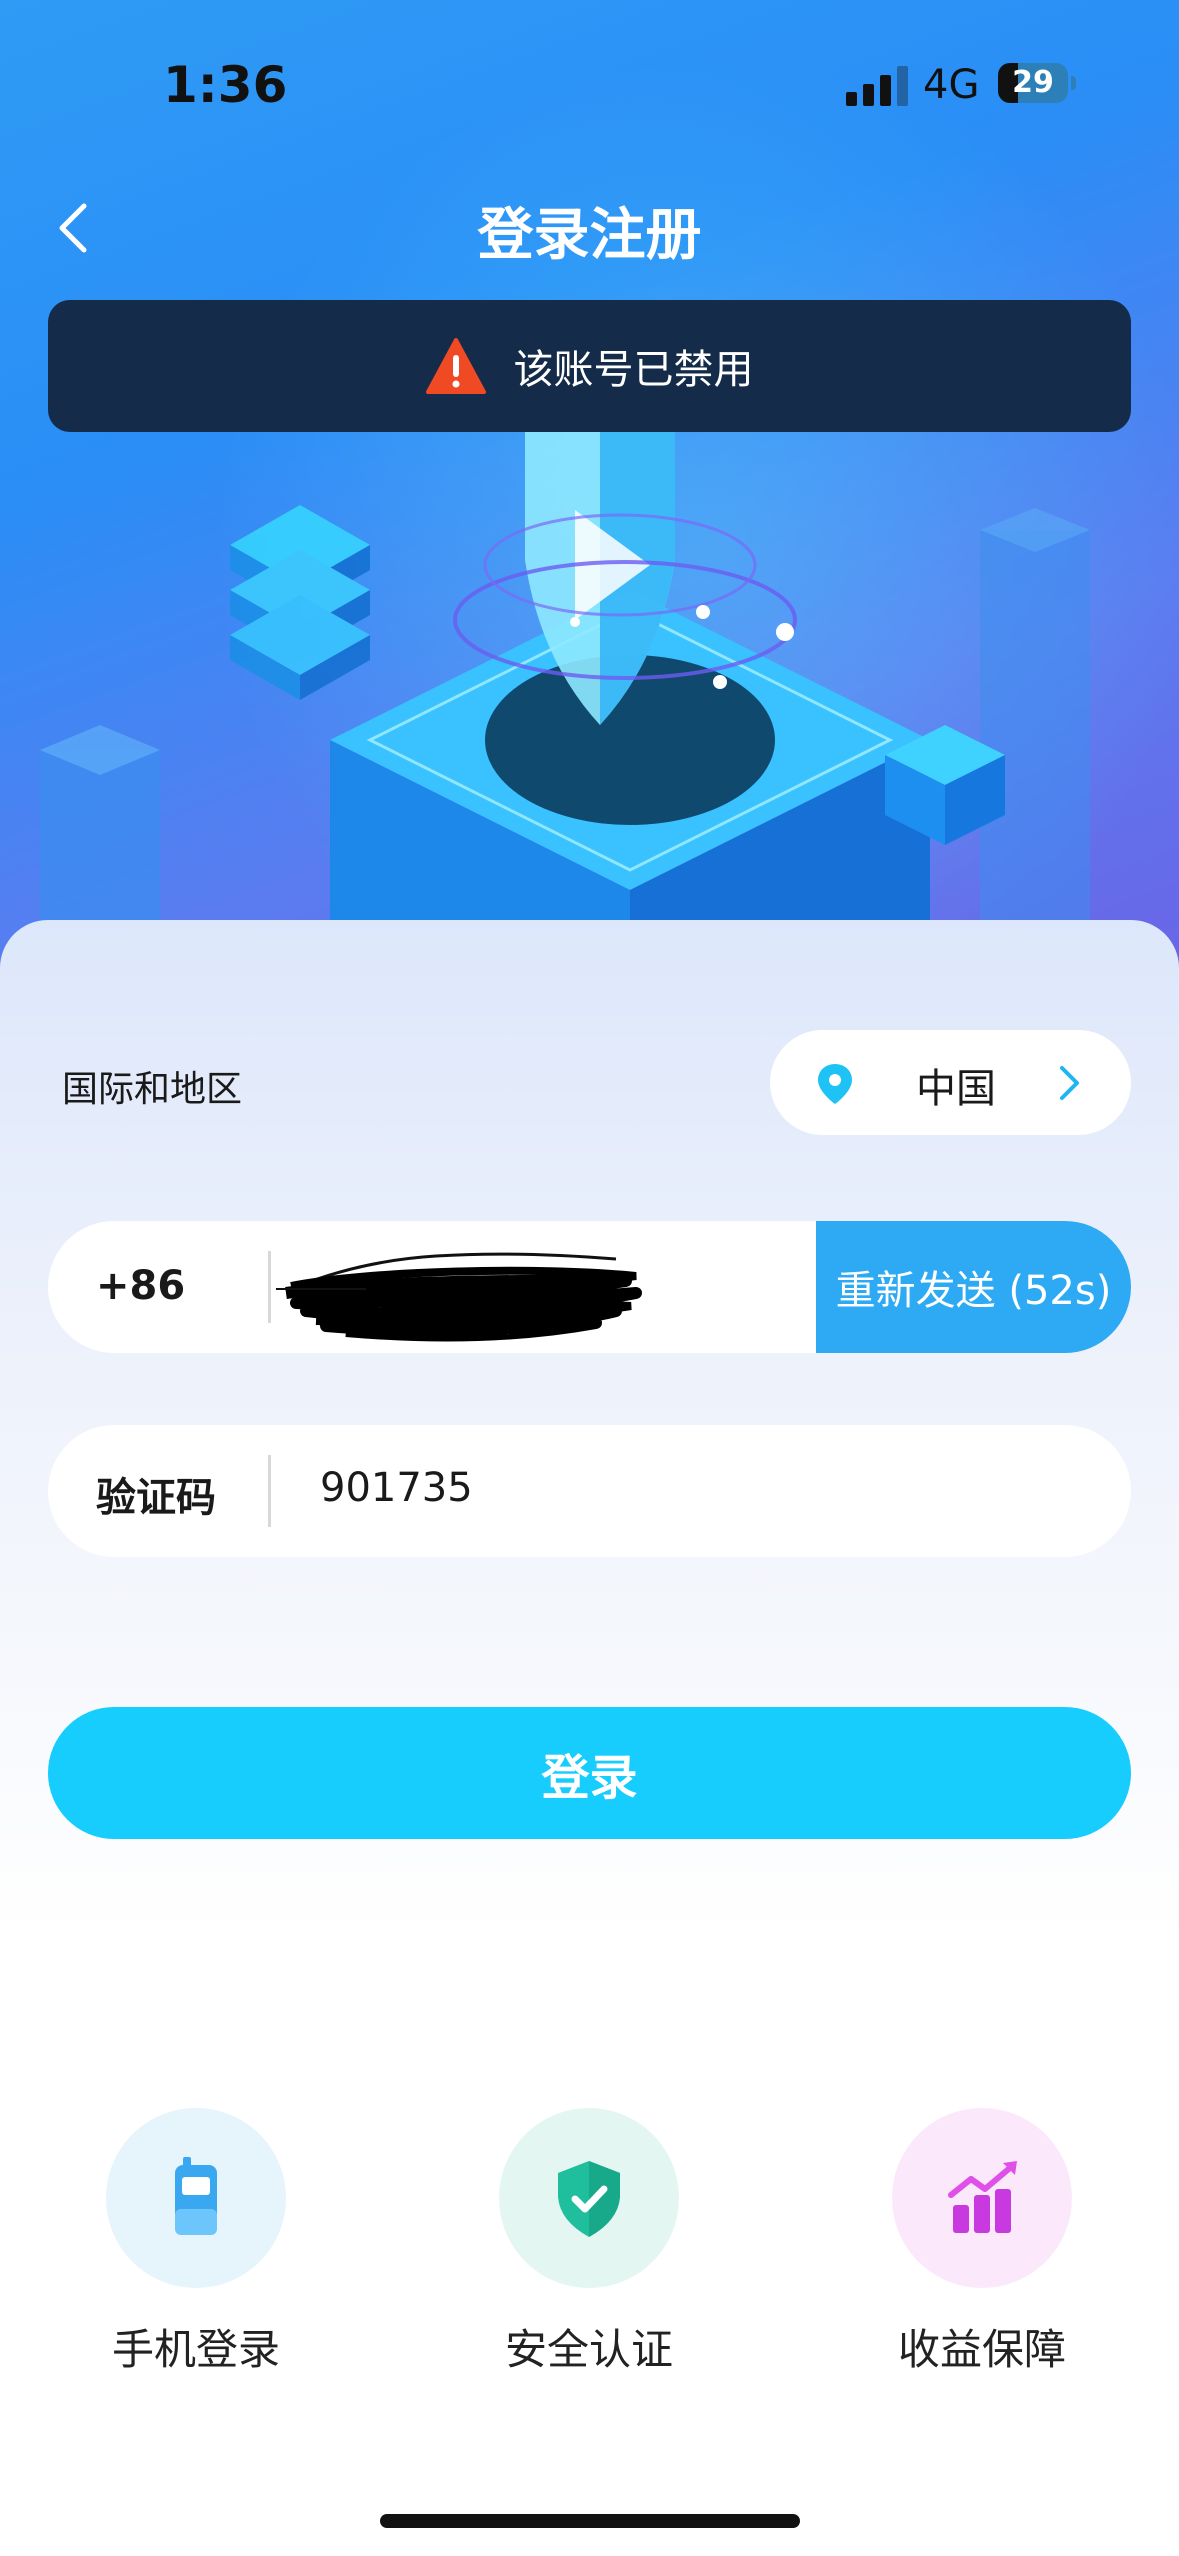  What do you see at coordinates (140, 1286) in the screenshot?
I see `country-code: +86` at bounding box center [140, 1286].